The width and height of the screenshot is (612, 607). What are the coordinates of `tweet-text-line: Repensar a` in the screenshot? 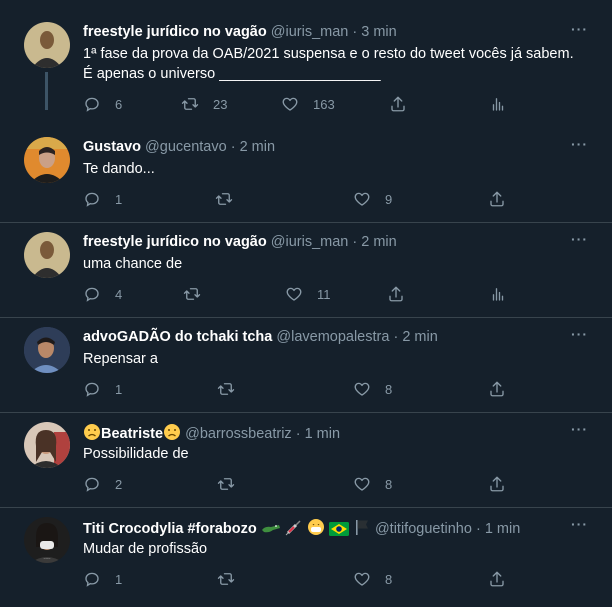 It's located at (120, 359).